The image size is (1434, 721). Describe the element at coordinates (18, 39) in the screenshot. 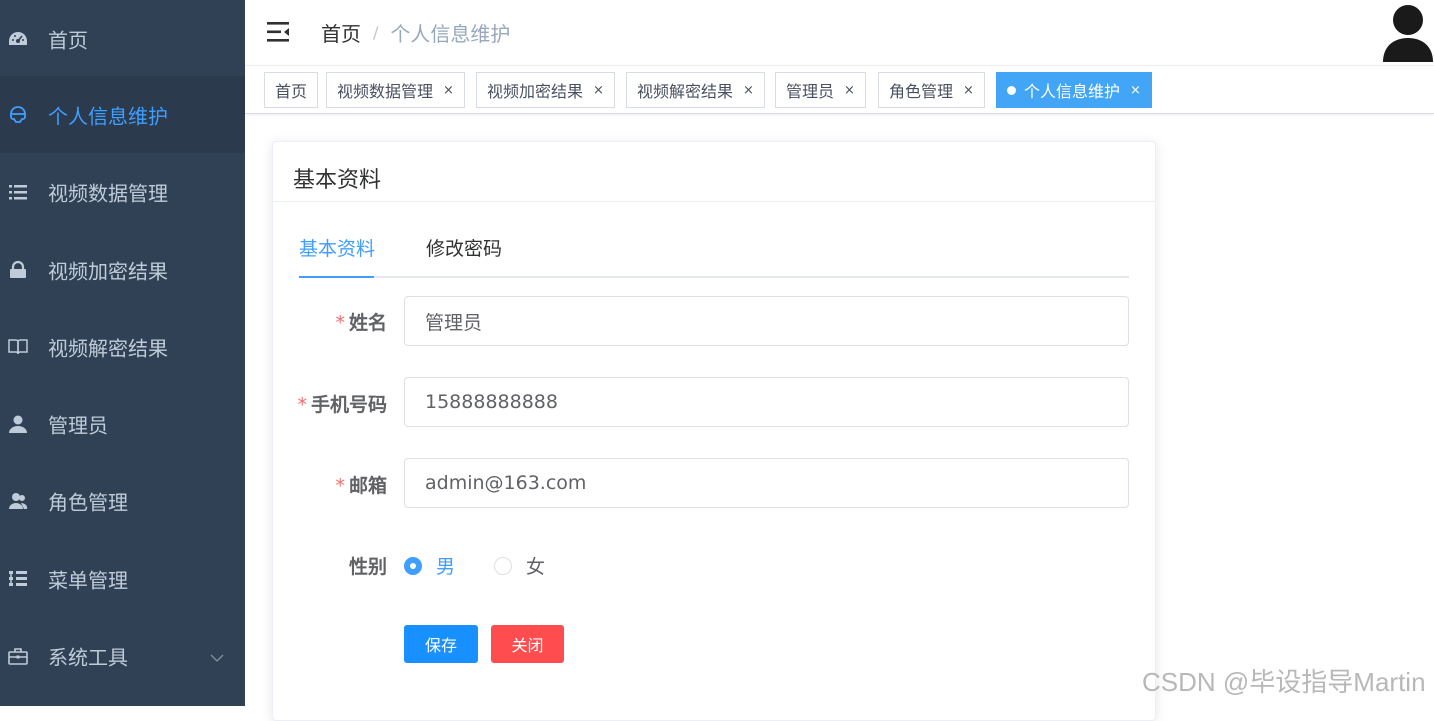

I see `dashboard-icon` at that location.